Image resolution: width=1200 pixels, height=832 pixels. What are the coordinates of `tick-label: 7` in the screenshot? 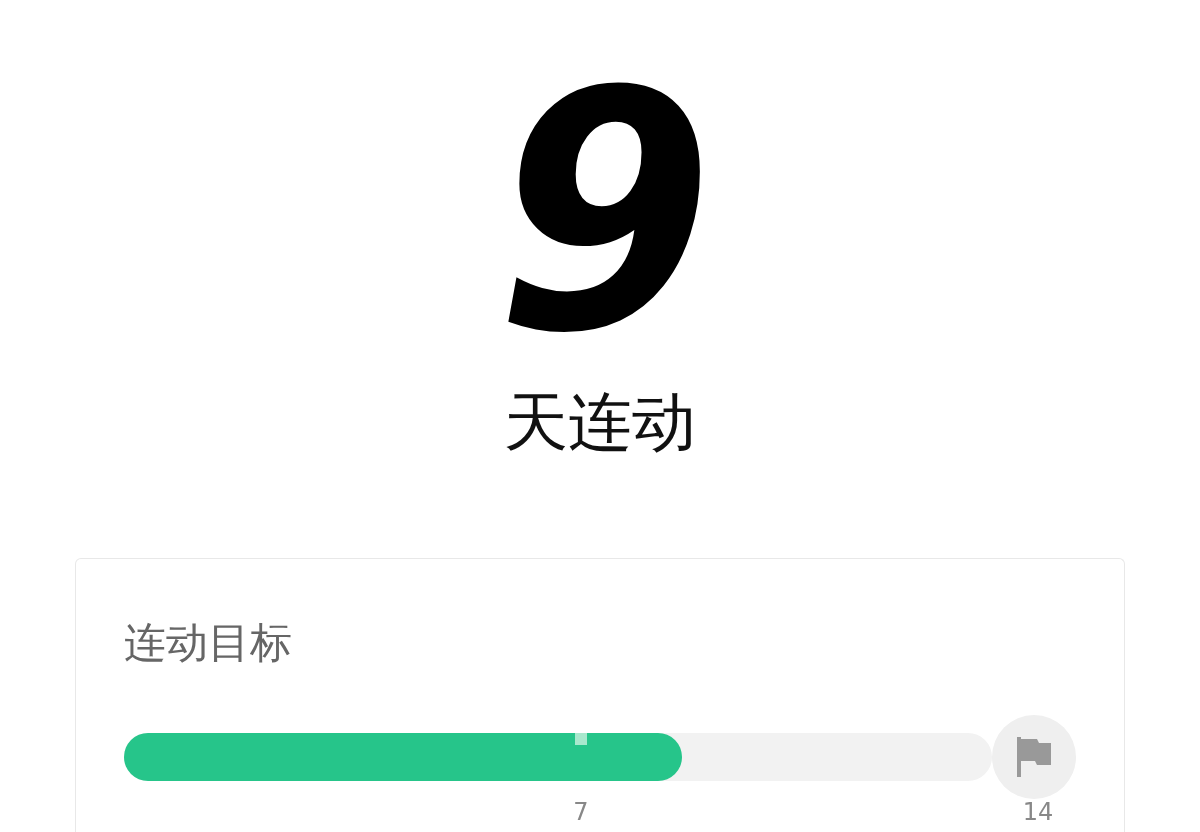 It's located at (581, 812).